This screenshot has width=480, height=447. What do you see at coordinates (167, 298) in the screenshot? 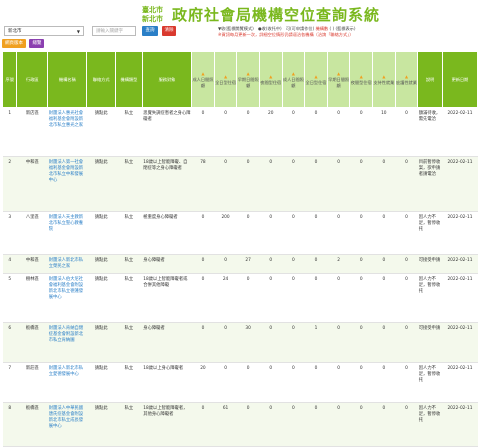
I see `cell-target: 18歲以上智能障礙者或合併其他障礙` at bounding box center [167, 298].